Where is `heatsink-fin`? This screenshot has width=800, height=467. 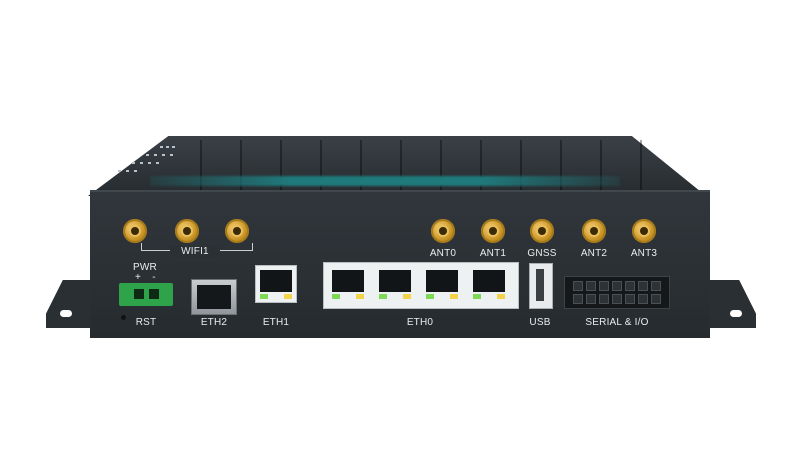
heatsink-fin is located at coordinates (641, 165).